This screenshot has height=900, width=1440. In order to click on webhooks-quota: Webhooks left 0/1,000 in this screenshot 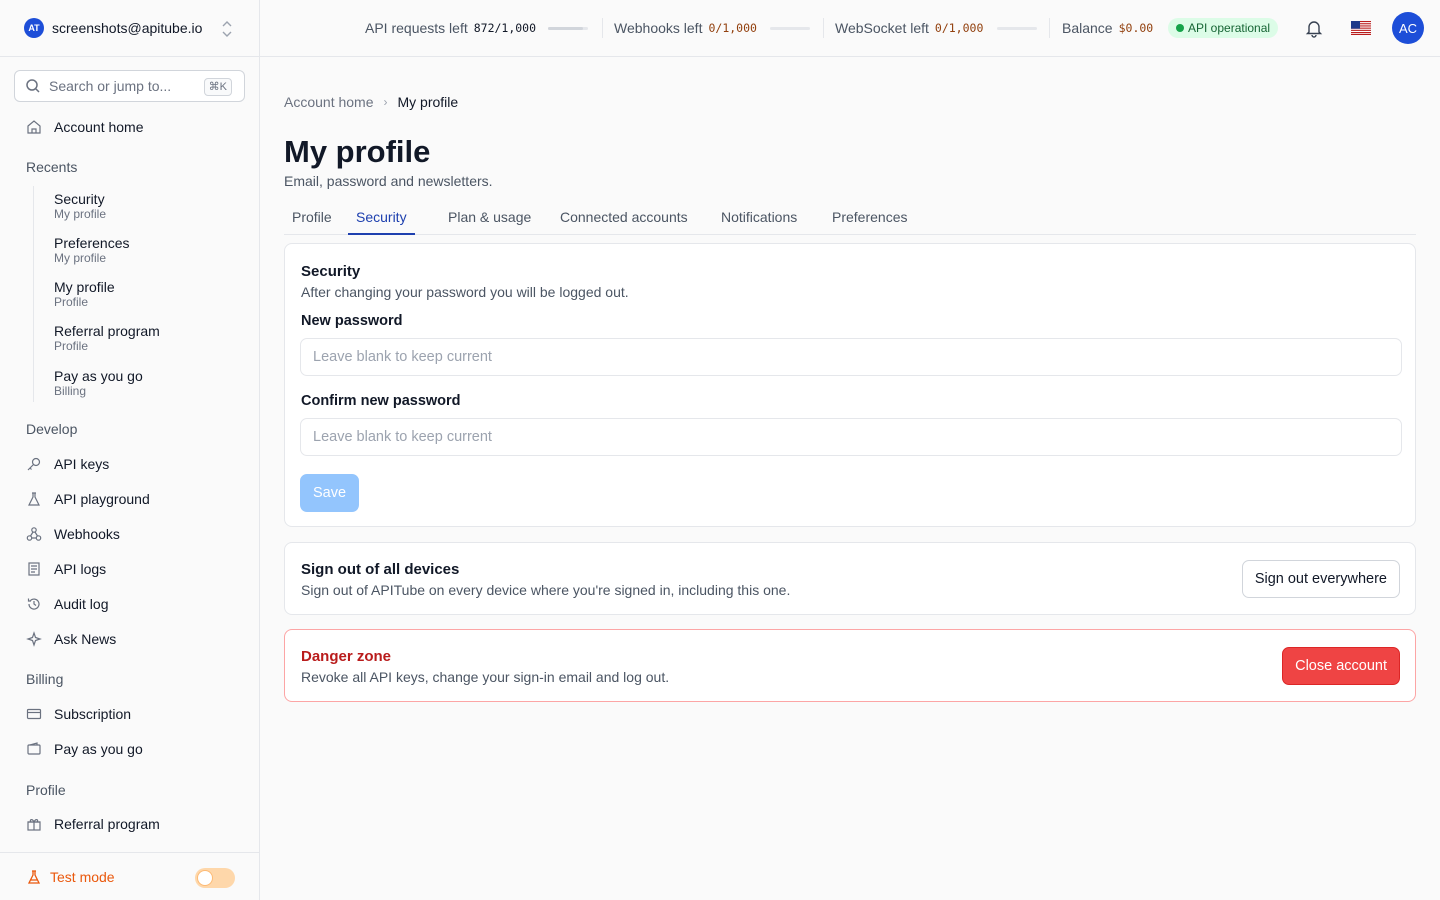, I will do `click(685, 28)`.